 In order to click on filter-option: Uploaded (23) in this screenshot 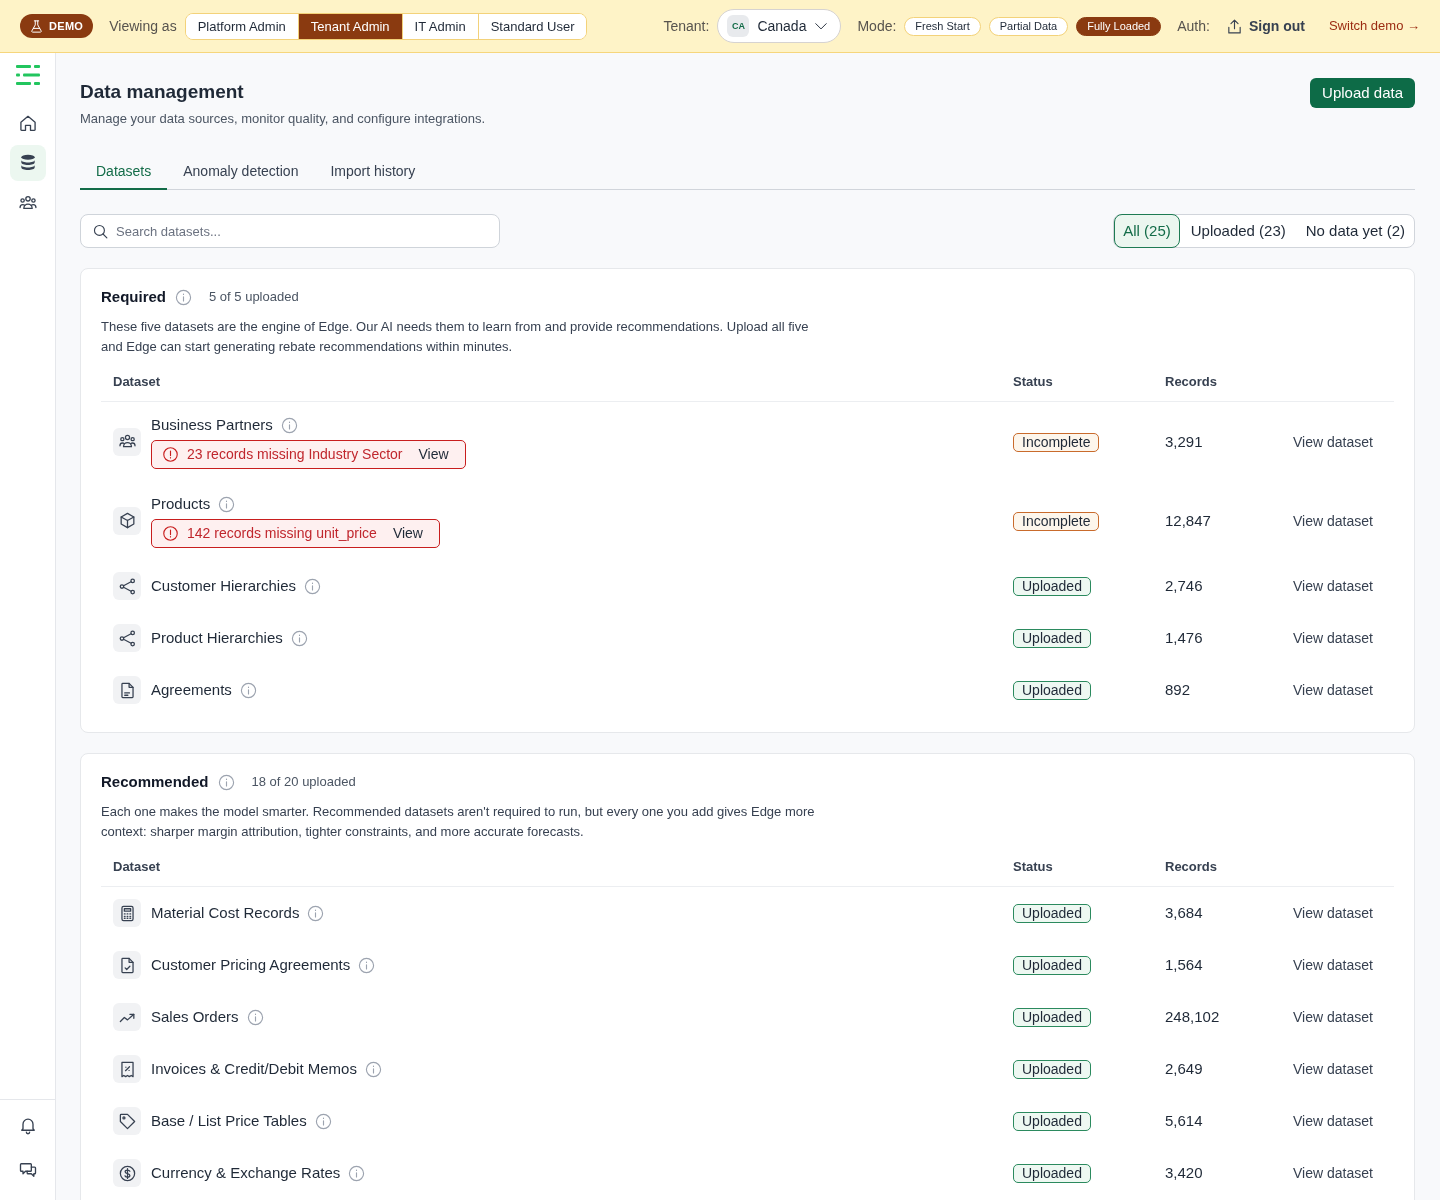, I will do `click(1238, 231)`.